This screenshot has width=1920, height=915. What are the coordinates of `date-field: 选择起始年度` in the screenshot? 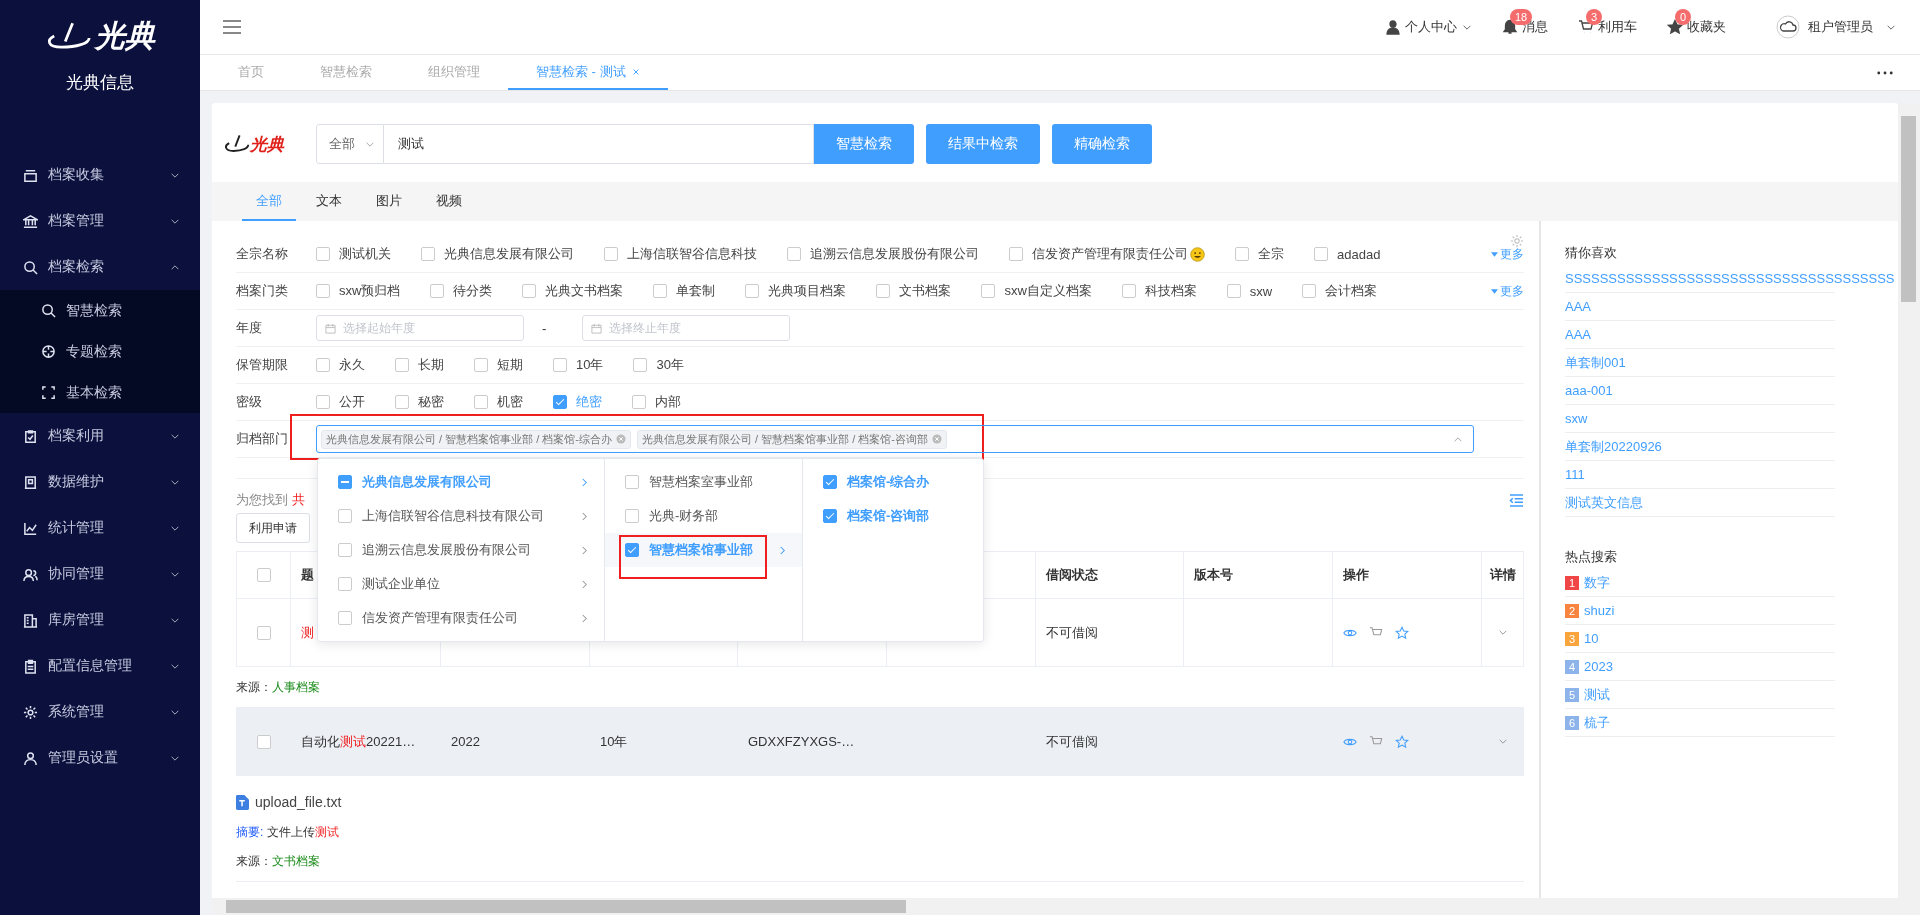 It's located at (420, 328).